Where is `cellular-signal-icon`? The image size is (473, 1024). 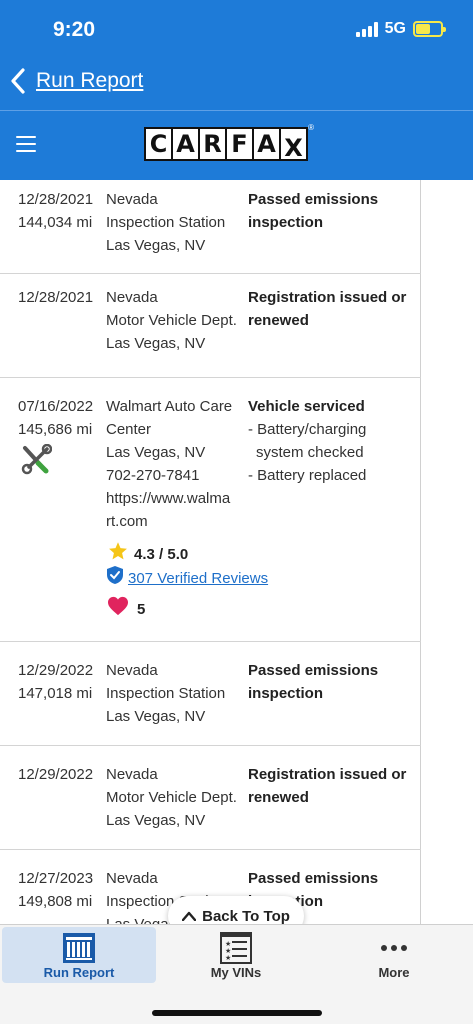 cellular-signal-icon is located at coordinates (366, 29).